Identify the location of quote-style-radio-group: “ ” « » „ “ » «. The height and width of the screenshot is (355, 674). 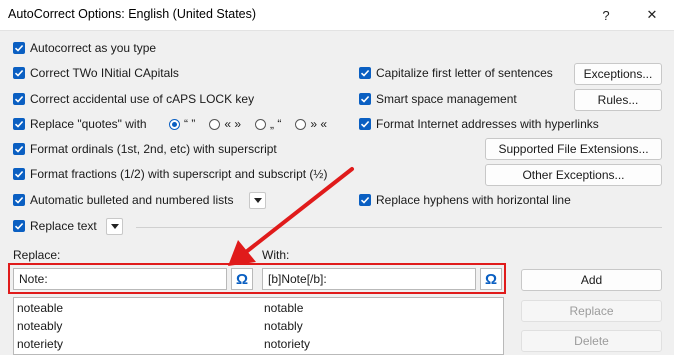
(255, 124).